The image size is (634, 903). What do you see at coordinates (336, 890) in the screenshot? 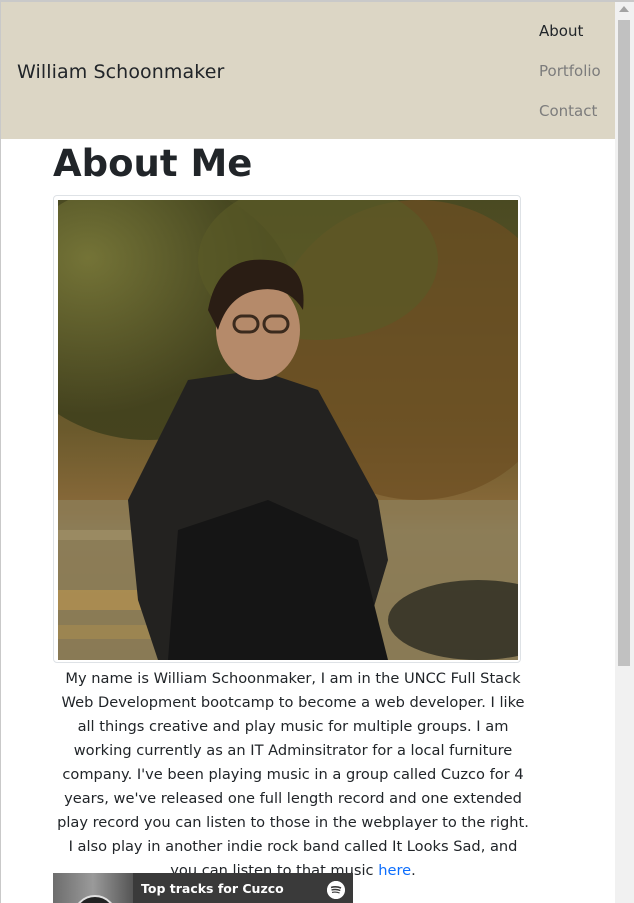
I see `spotify-icon` at bounding box center [336, 890].